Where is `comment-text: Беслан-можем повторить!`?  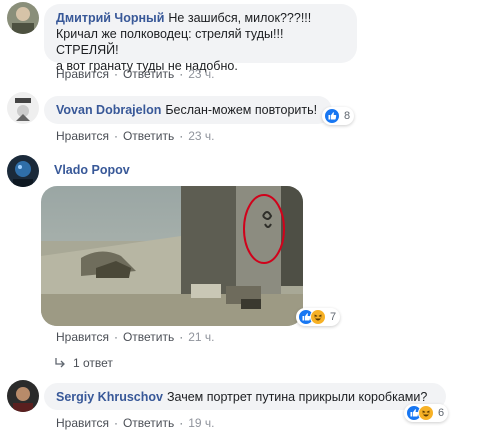 comment-text: Беслан-можем повторить! is located at coordinates (241, 110).